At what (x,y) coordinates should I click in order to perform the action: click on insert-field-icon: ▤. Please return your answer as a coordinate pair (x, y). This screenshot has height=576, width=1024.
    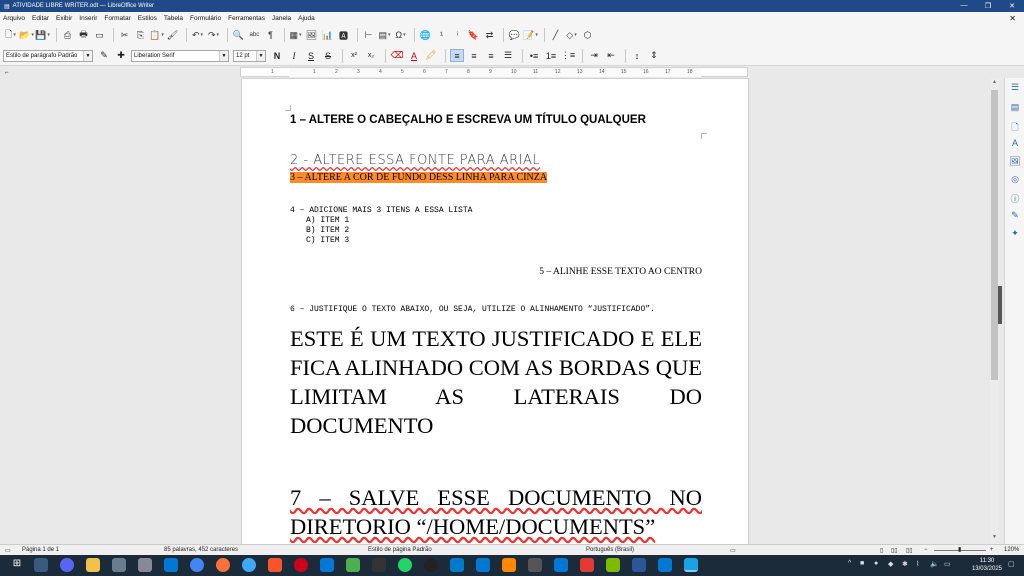
    Looking at the image, I should click on (384, 35).